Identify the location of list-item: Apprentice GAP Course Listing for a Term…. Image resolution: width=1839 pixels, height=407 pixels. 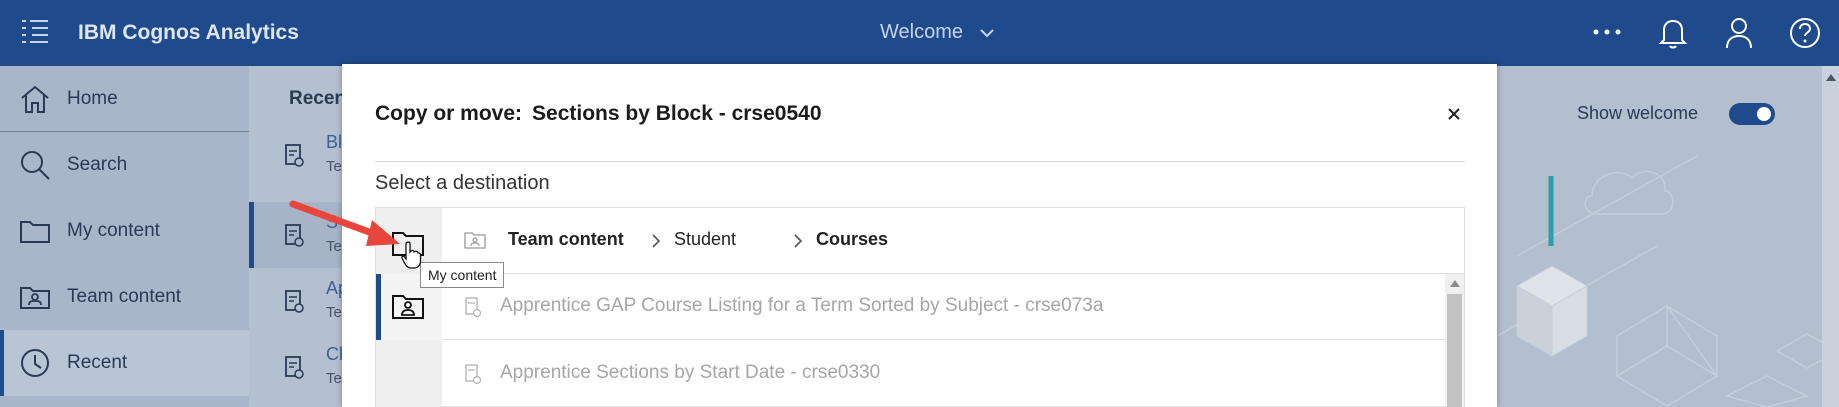
(943, 307).